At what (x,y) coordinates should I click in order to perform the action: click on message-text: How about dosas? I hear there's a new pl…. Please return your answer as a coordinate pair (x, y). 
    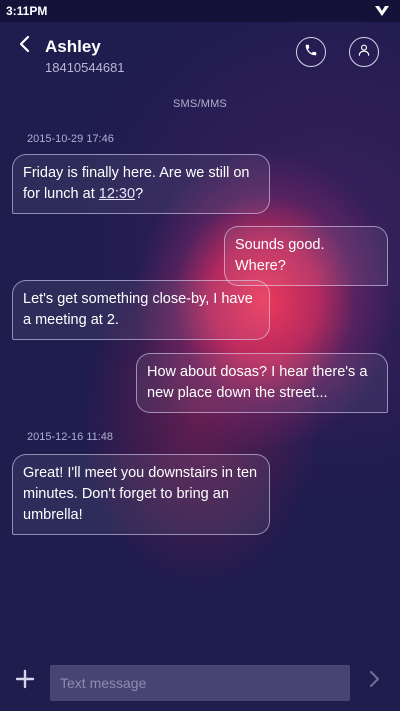
    Looking at the image, I should click on (257, 382).